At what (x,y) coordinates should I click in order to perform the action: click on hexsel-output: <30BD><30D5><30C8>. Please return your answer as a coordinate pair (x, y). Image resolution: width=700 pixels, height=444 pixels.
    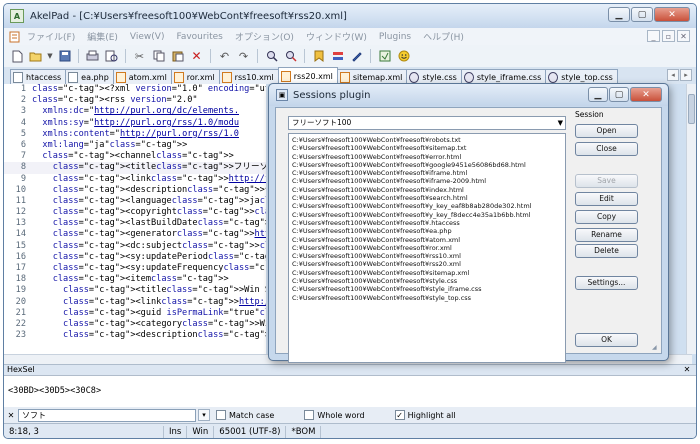
    Looking at the image, I should click on (350, 391).